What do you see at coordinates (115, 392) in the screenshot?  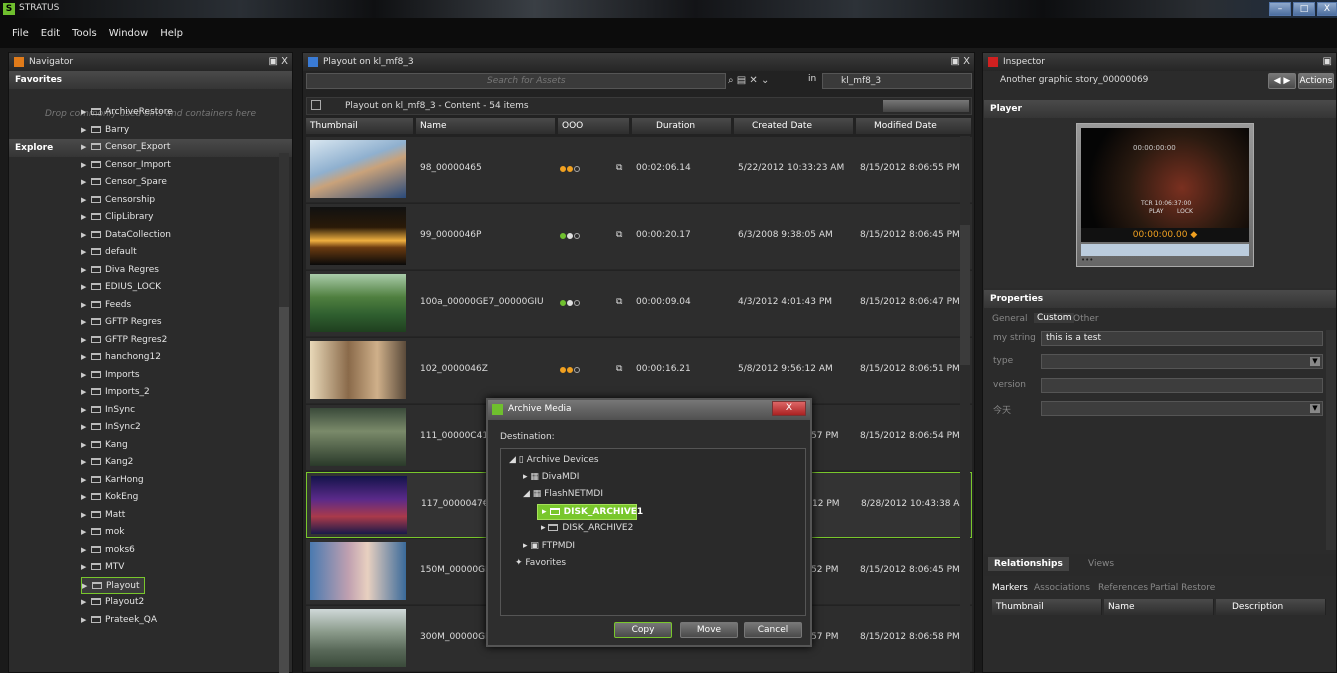 I see `tree-item: ▶ Imports_2` at bounding box center [115, 392].